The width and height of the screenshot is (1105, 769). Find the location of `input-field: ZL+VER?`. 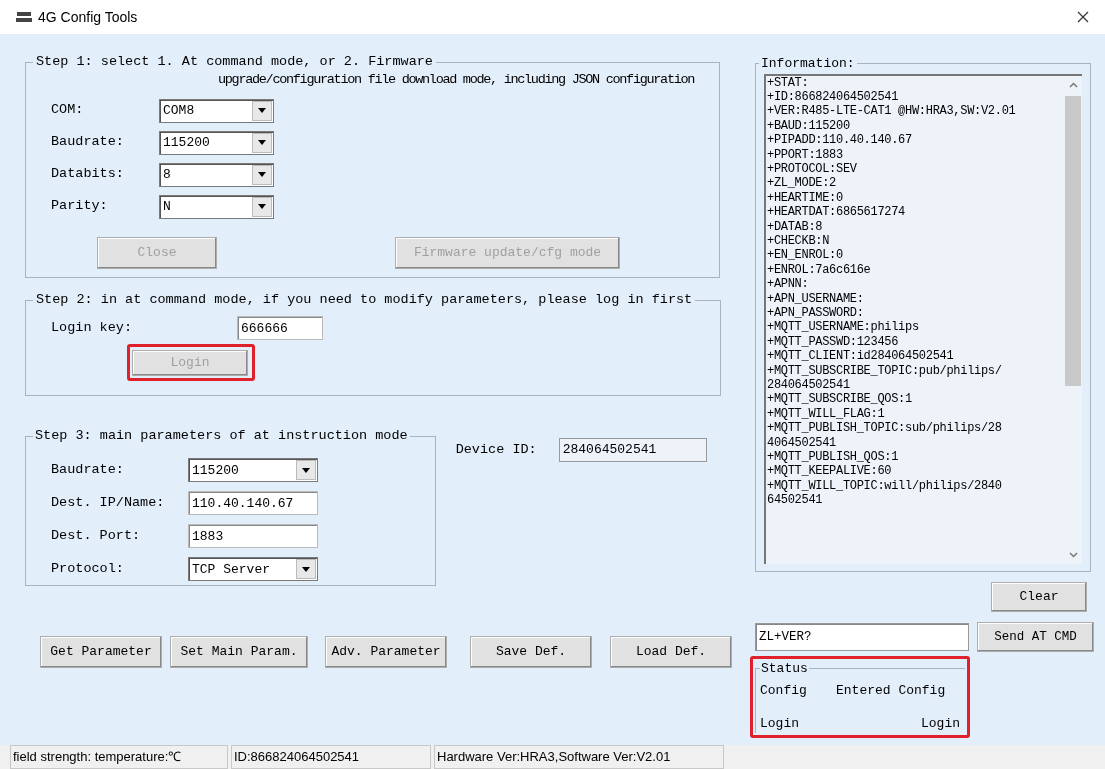

input-field: ZL+VER? is located at coordinates (862, 637).